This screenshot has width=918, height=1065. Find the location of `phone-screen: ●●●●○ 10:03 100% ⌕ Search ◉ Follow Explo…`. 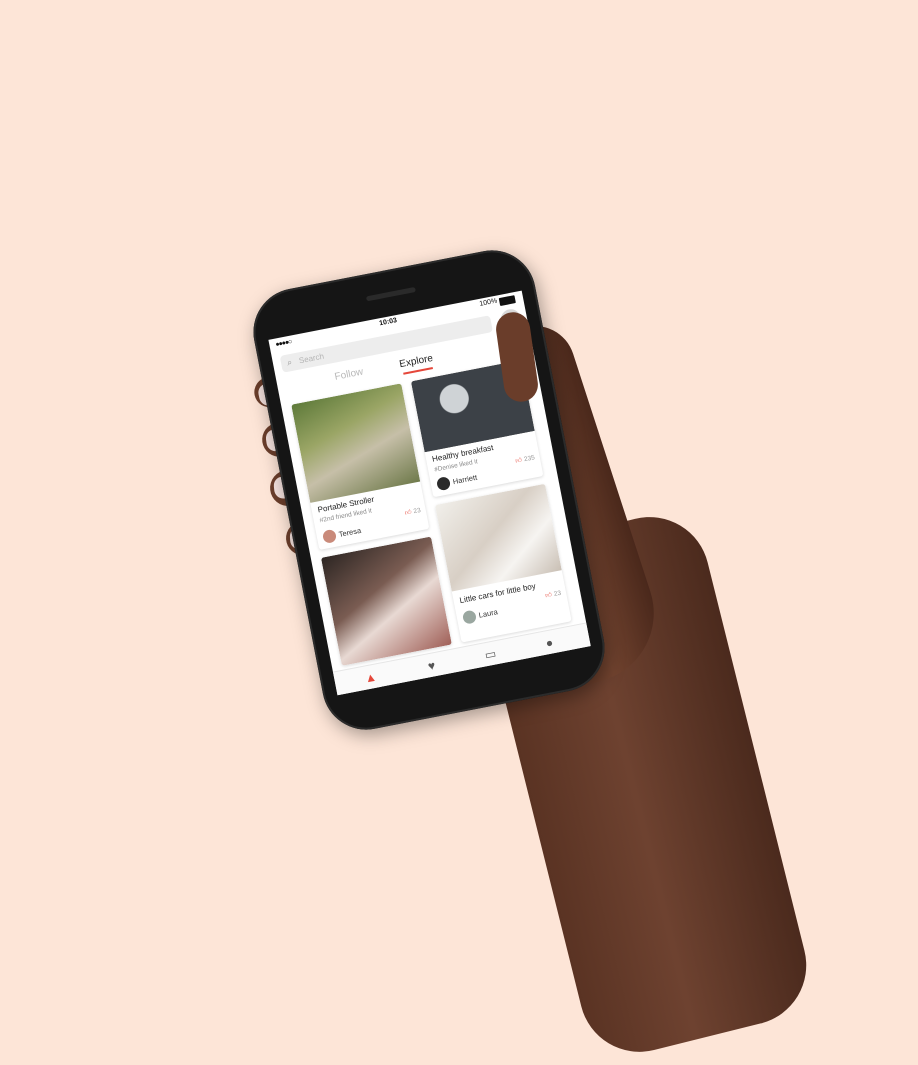

phone-screen: ●●●●○ 10:03 100% ⌕ Search ◉ Follow Explo… is located at coordinates (429, 493).